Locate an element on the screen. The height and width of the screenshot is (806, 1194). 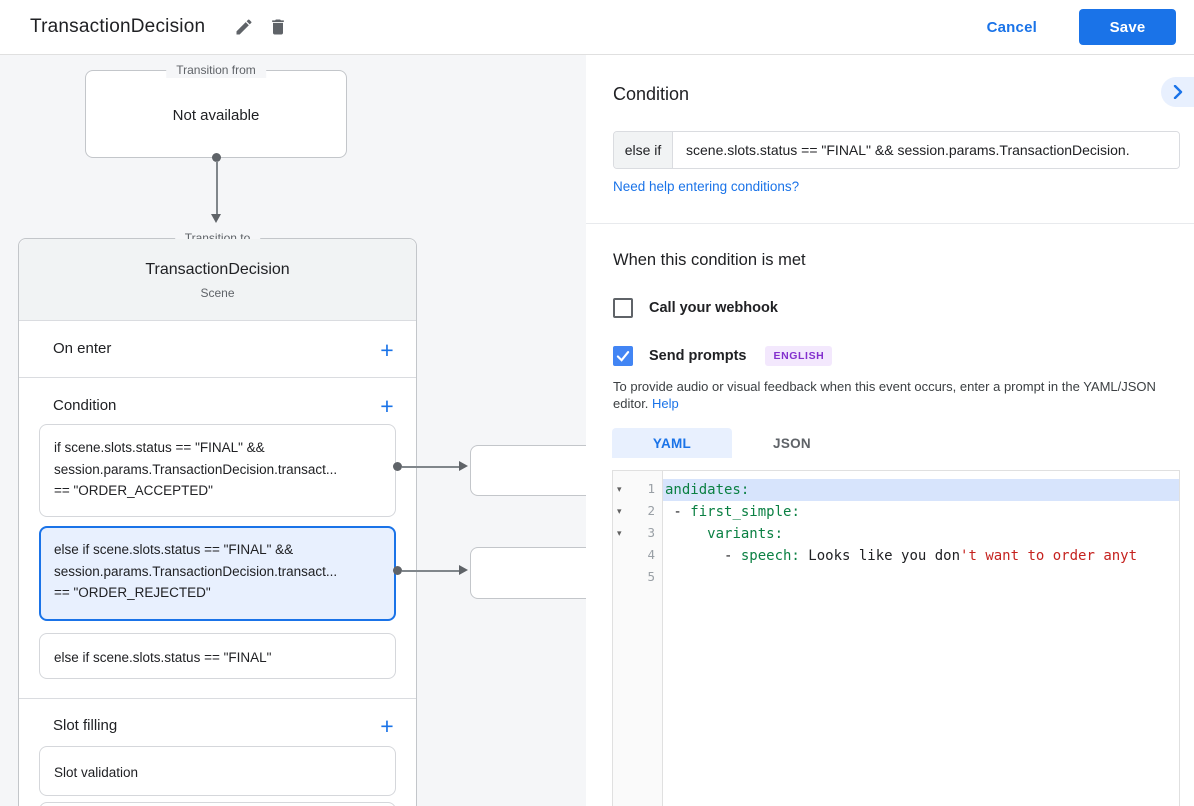
page-title: TransactionDecision is located at coordinates (118, 26).